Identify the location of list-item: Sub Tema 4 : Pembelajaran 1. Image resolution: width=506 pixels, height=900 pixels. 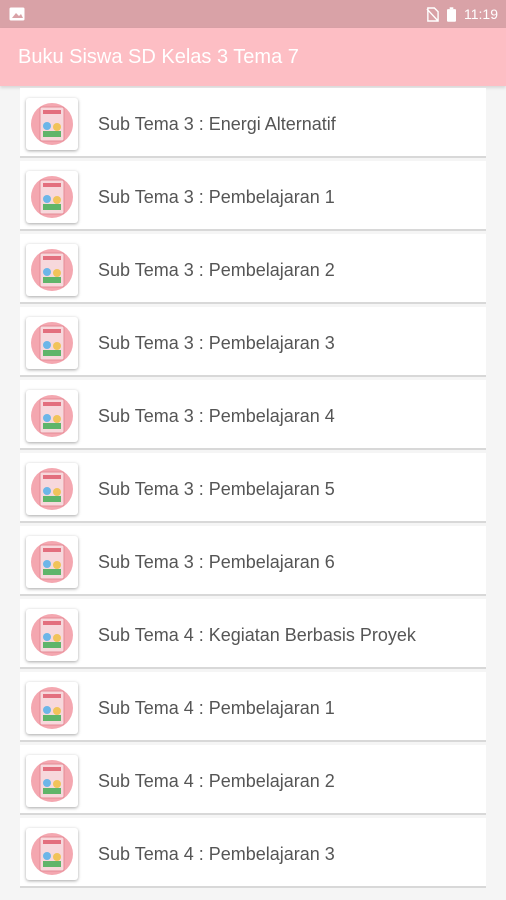
(253, 707).